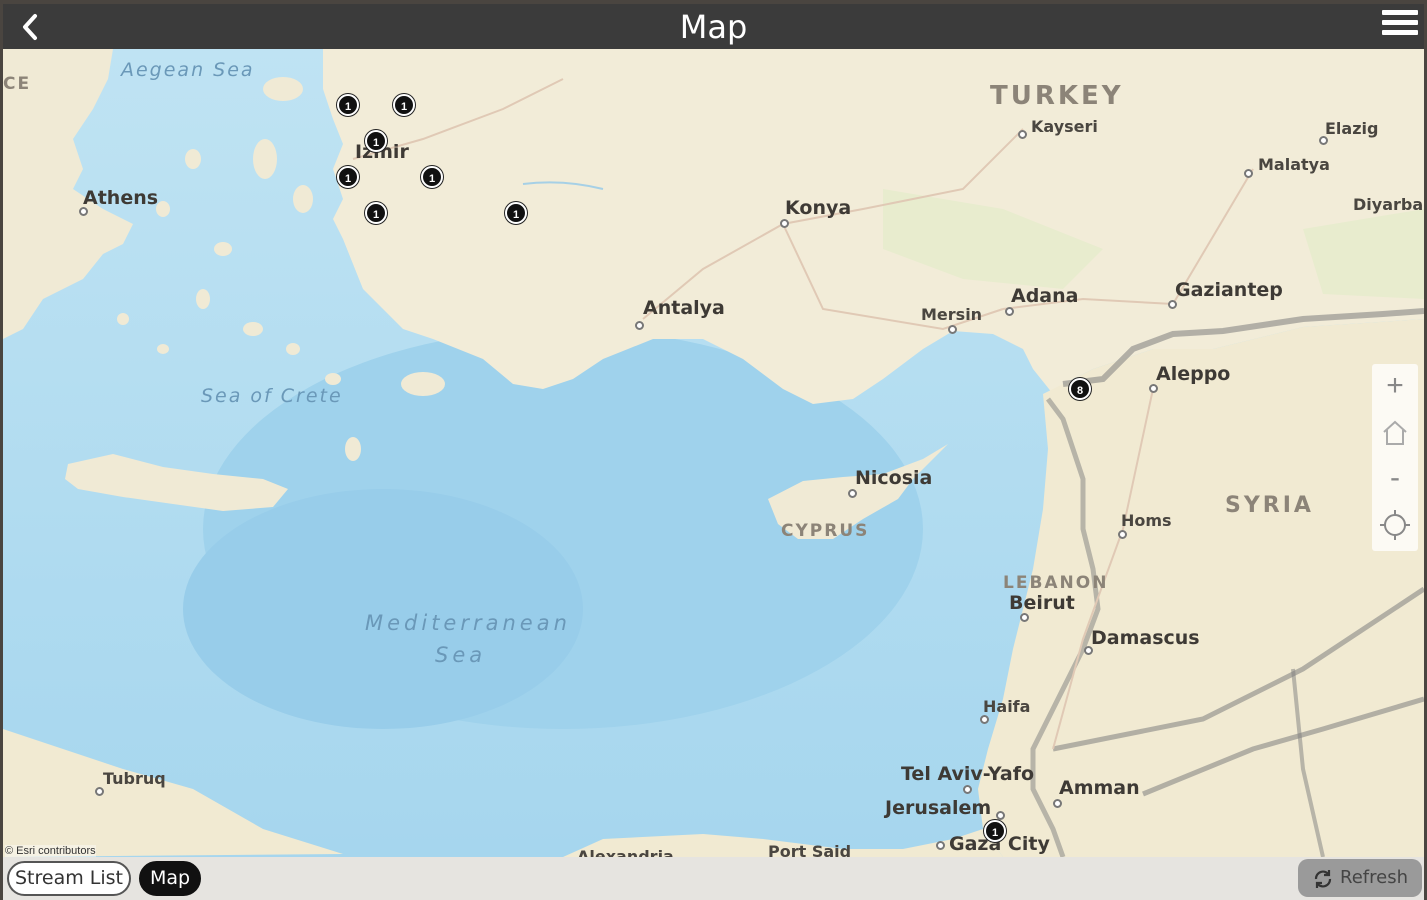  I want to click on city-dot-gaza, so click(940, 845).